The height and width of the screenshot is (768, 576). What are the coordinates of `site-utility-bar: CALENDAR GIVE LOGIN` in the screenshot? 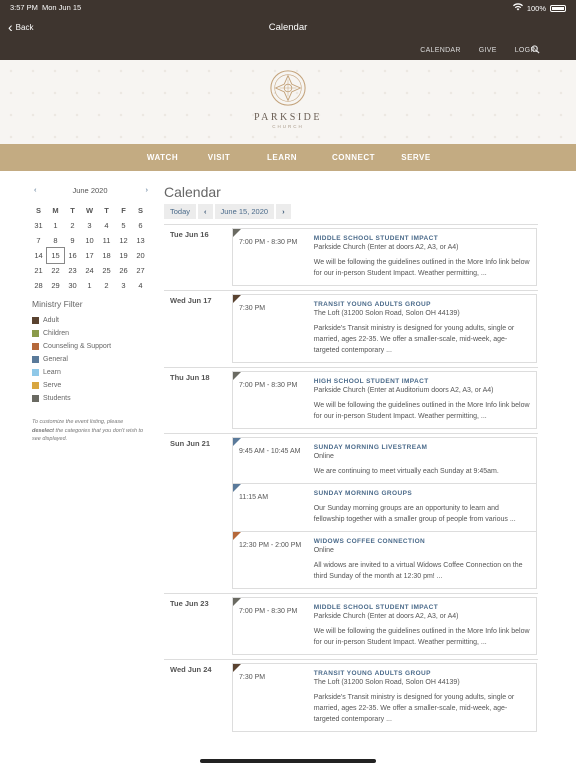 It's located at (288, 50).